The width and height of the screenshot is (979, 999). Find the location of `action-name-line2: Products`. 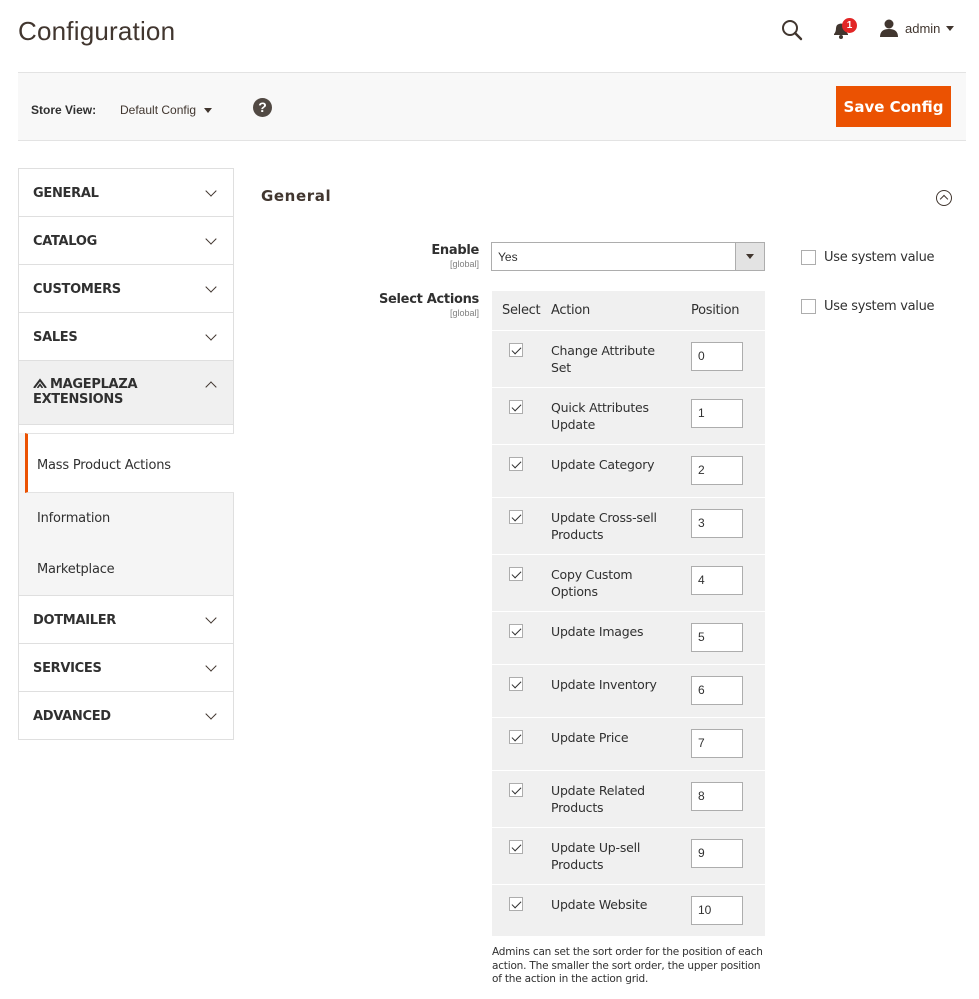

action-name-line2: Products is located at coordinates (577, 807).